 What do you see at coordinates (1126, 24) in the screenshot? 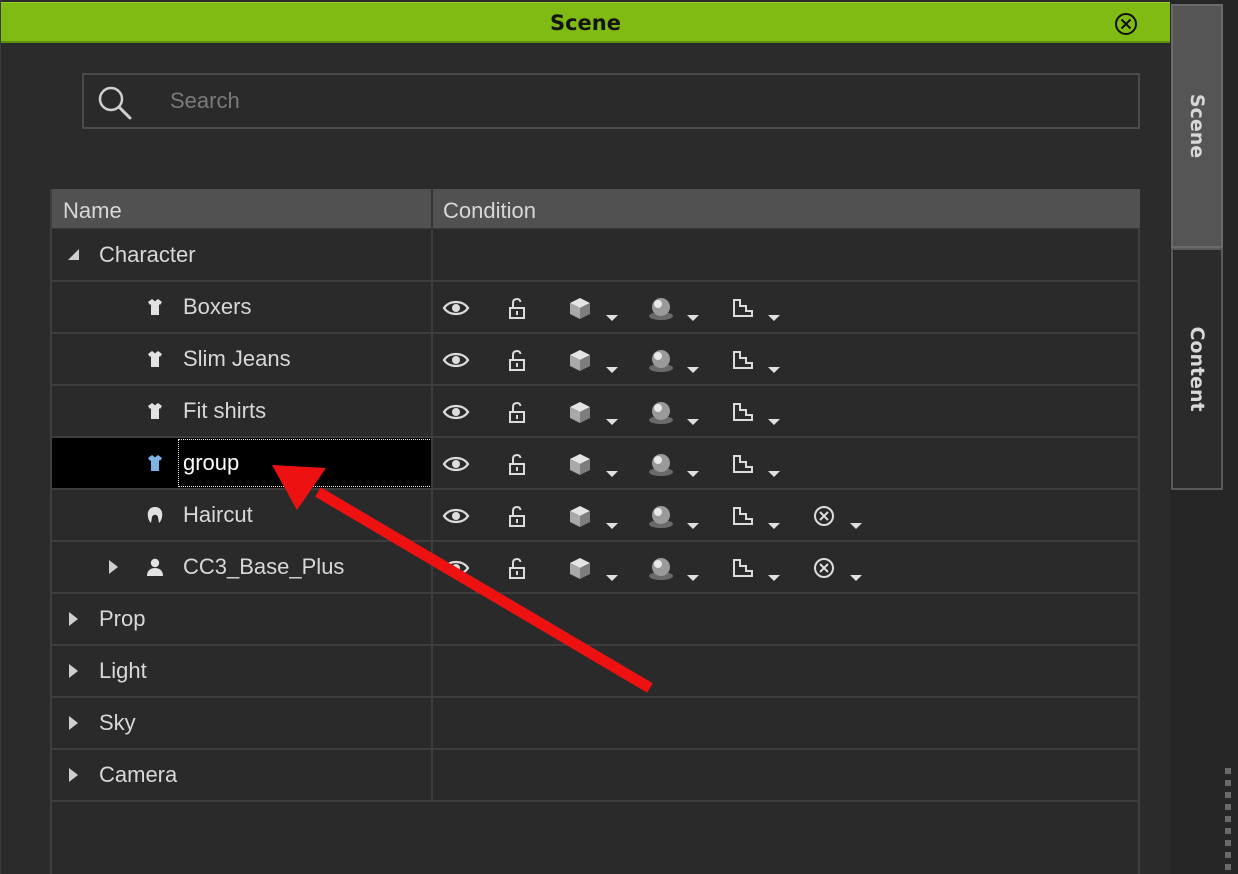
I see `close-circle-icon` at bounding box center [1126, 24].